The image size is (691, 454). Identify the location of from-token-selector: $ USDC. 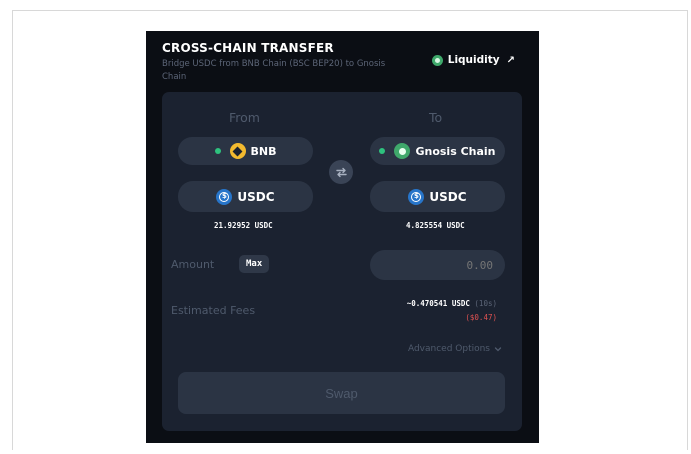
(245, 196).